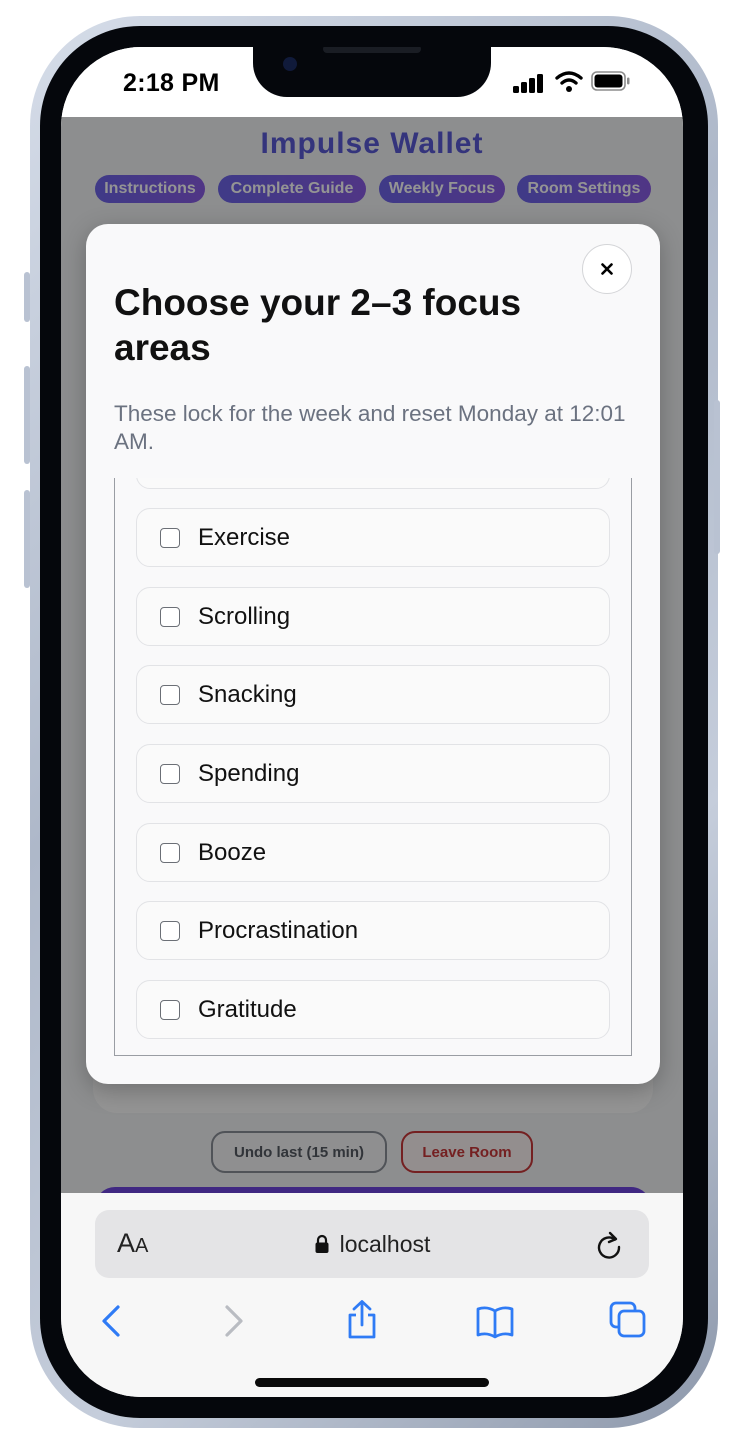  Describe the element at coordinates (249, 773) in the screenshot. I see `option-label: Spending` at that location.